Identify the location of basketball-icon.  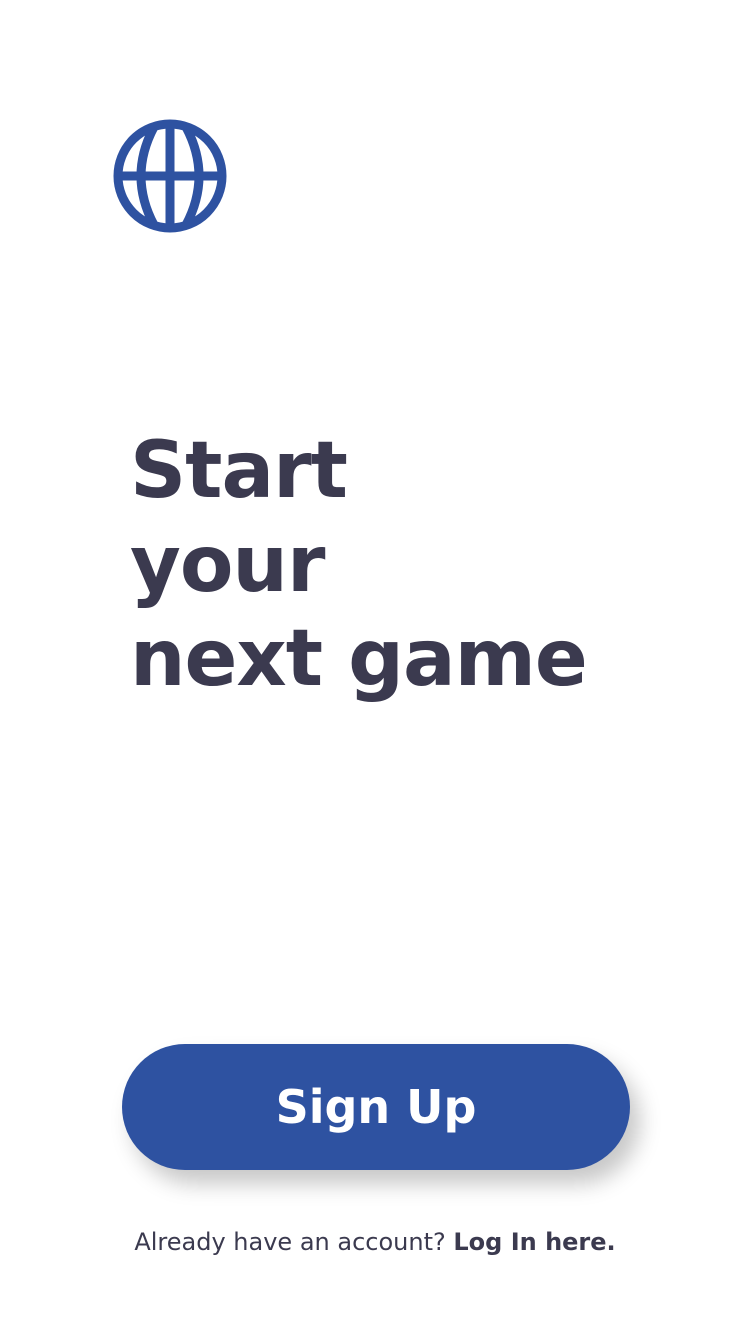
(170, 176).